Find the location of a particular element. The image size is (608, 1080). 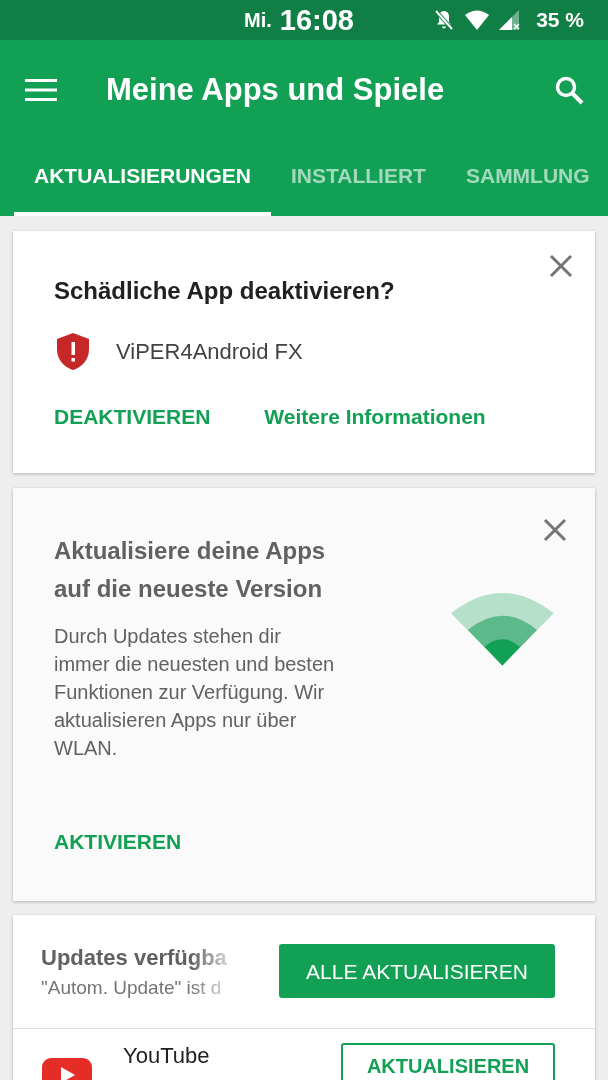

update-all-button: ALLE AKTUALISIEREN is located at coordinates (417, 971).